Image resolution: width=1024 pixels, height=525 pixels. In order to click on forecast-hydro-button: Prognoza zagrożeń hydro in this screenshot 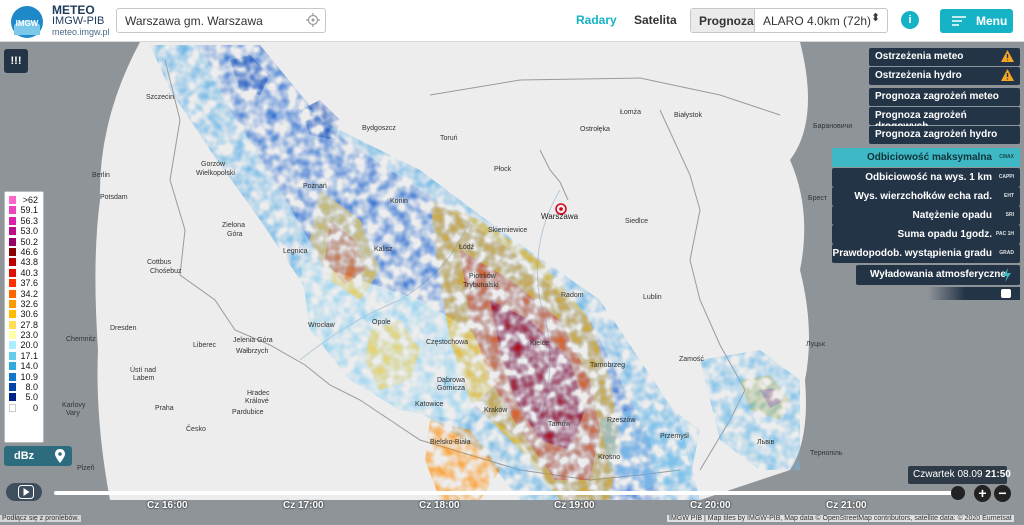, I will do `click(944, 135)`.